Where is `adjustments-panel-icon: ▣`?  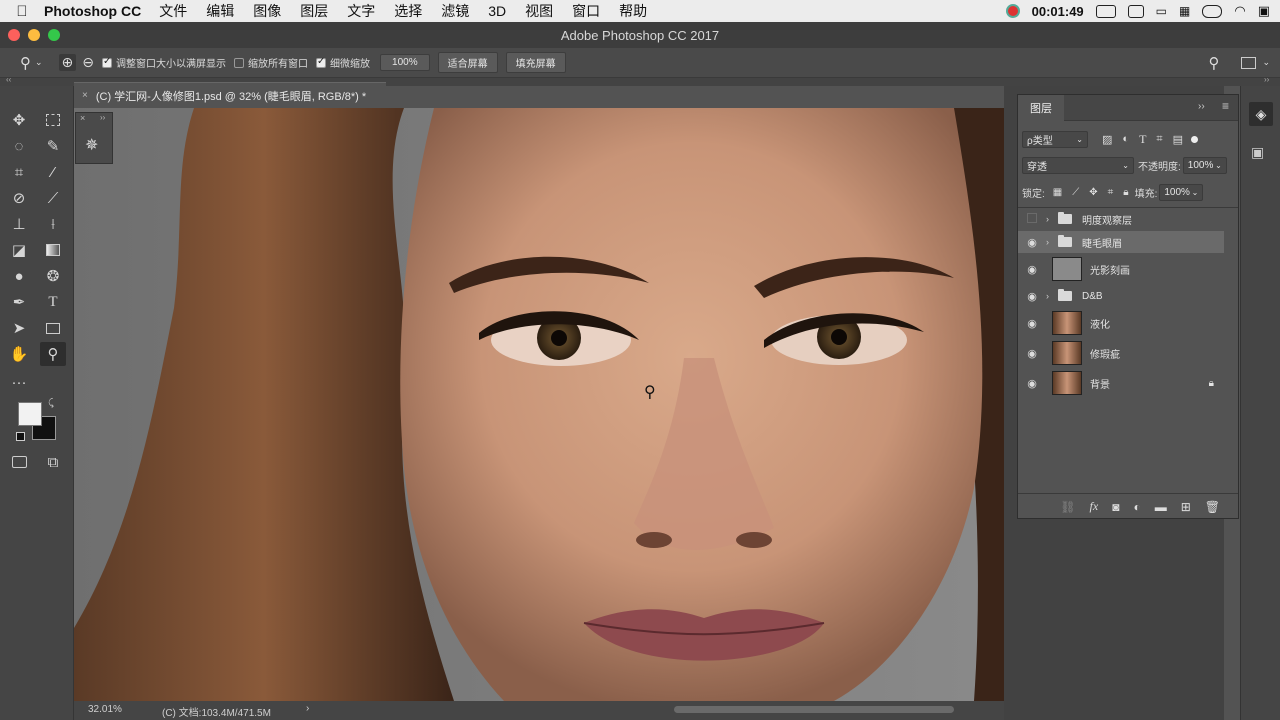
adjustments-panel-icon: ▣ is located at coordinates (1257, 152).